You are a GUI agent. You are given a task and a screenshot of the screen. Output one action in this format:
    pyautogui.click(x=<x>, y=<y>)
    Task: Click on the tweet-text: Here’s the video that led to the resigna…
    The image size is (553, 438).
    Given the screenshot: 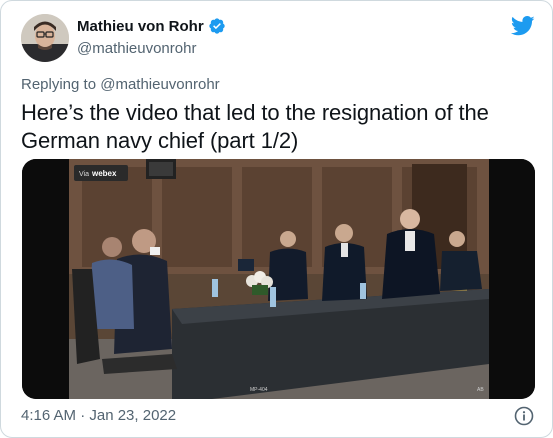 What is the action you would take?
    pyautogui.click(x=255, y=126)
    